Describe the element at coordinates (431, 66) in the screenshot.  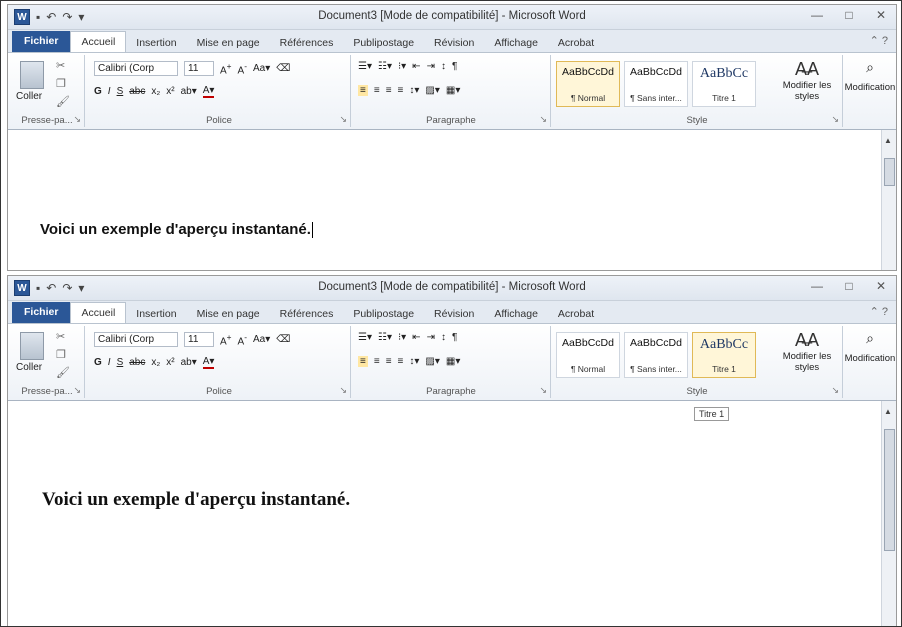
I see `increase-indent-icon: ⇥` at that location.